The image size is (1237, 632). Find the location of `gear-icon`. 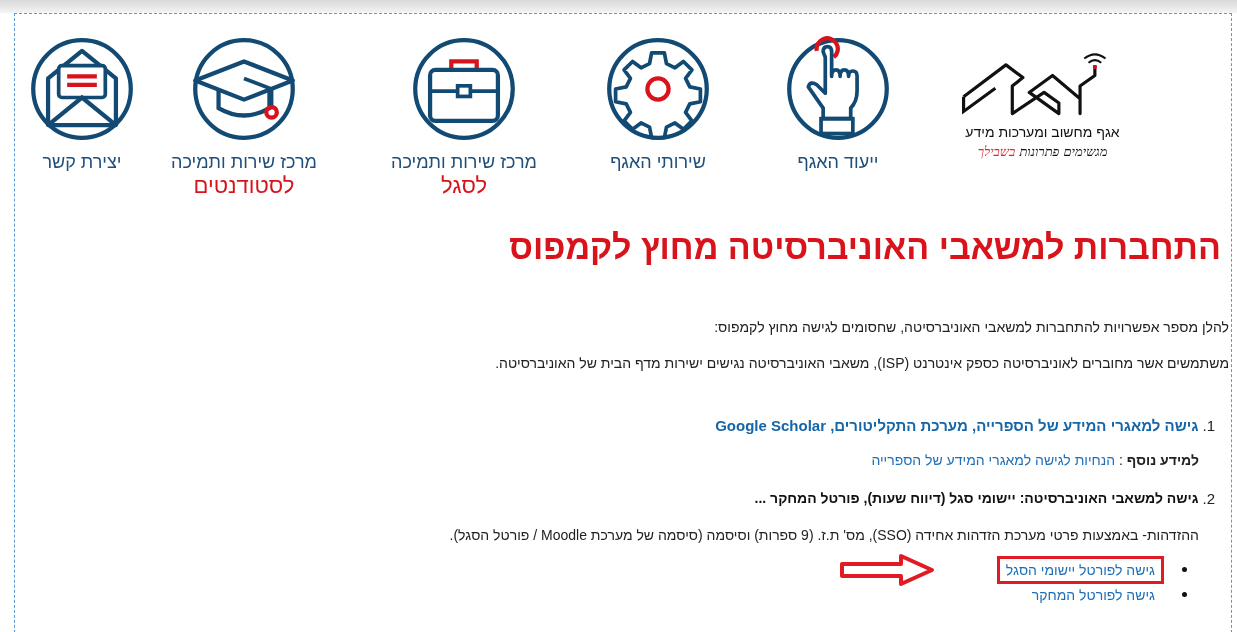

gear-icon is located at coordinates (658, 89).